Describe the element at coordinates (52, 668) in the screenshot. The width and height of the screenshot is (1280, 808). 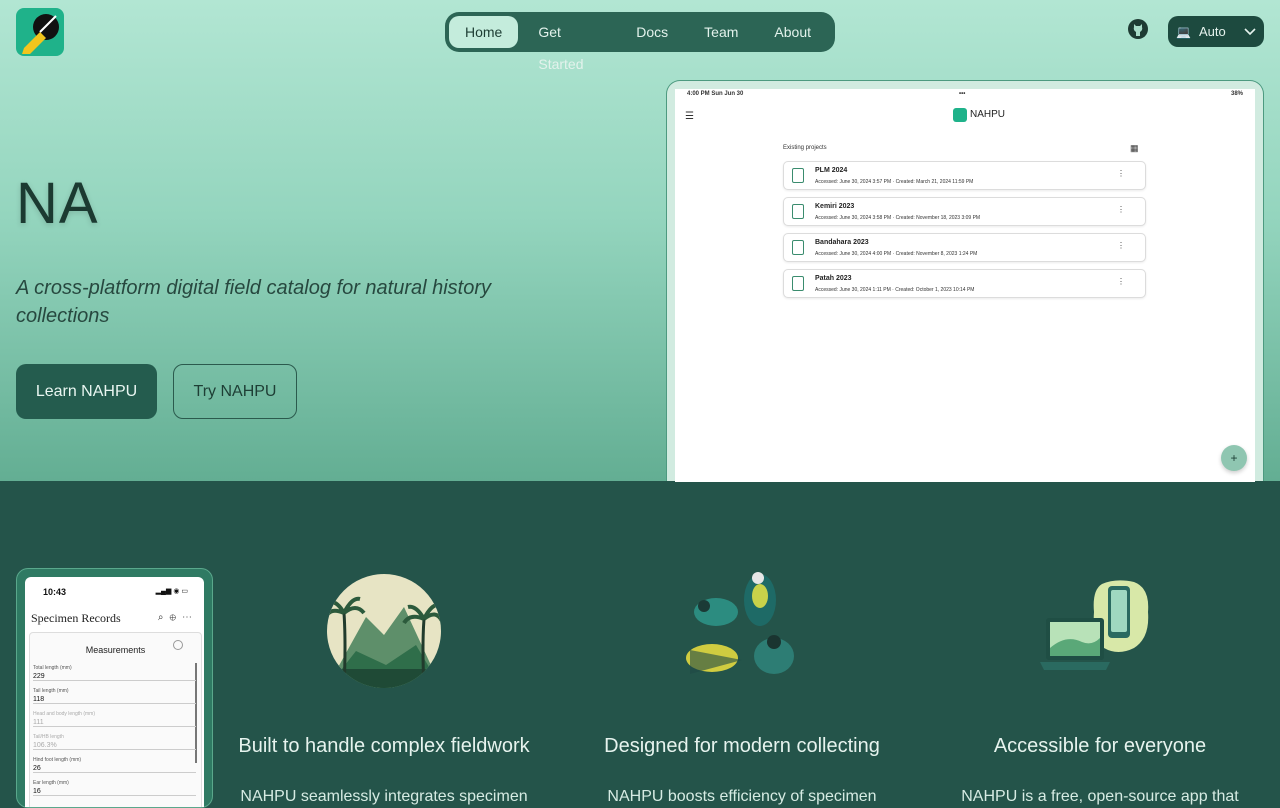
I see `field-label: Total length (mm)` at that location.